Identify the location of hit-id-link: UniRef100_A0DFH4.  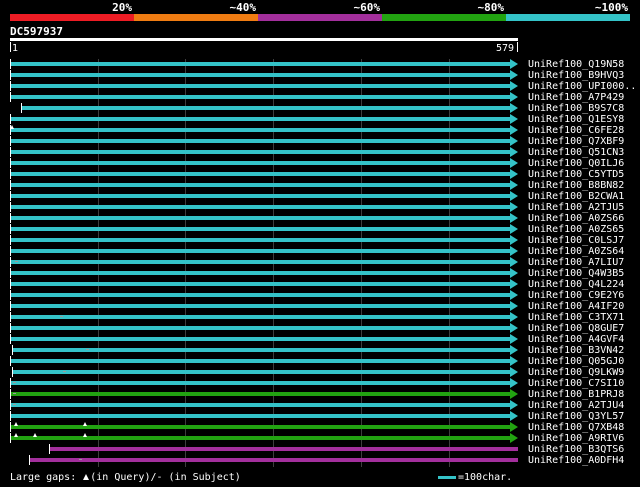
(576, 460).